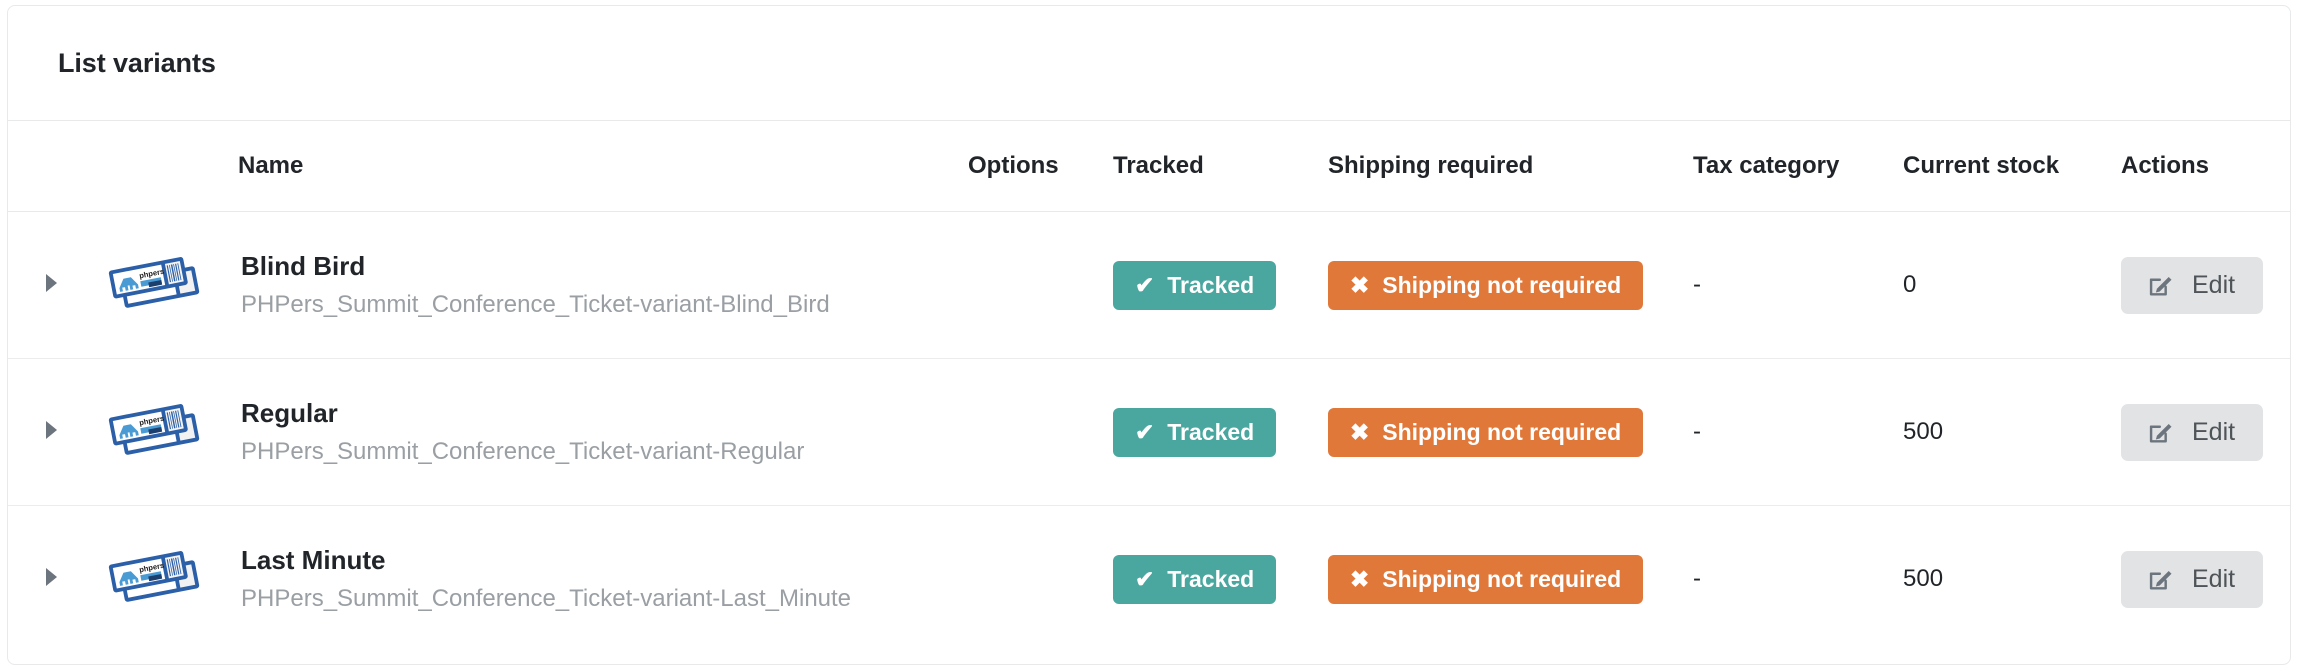  I want to click on variant-name: Blind Bird, so click(303, 265).